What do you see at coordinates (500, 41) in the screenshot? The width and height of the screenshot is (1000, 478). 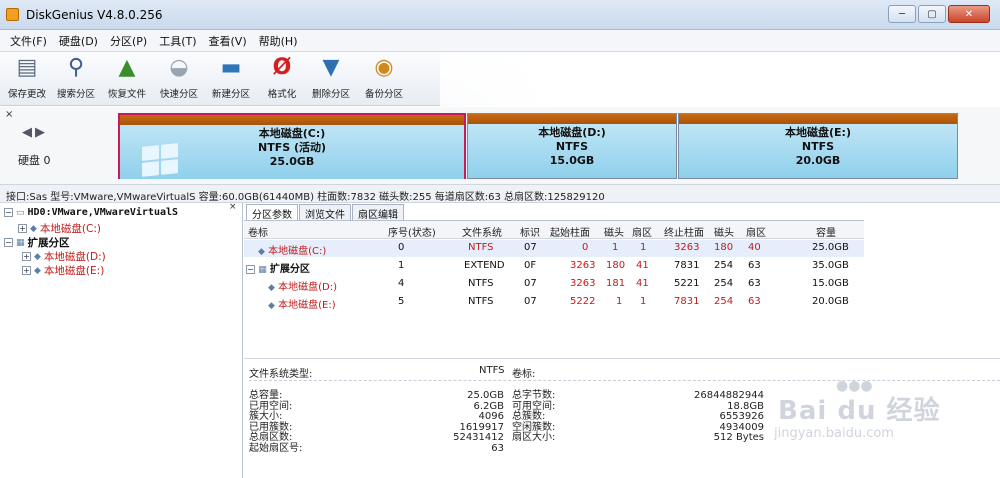 I see `menu-bar: 文件(F) 硬盘(D) 分区(P) 工具(T) 查看(V) 帮助(H)` at bounding box center [500, 41].